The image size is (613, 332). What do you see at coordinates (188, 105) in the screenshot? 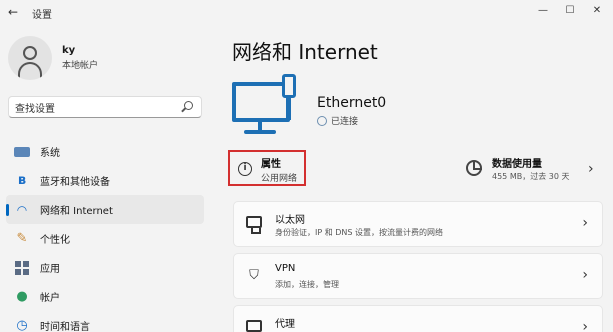
I see `search-icon` at bounding box center [188, 105].